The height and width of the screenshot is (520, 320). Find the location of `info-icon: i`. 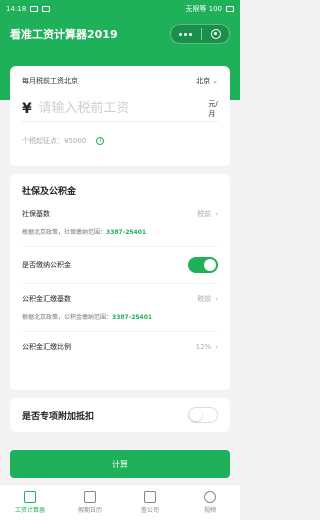

info-icon: i is located at coordinates (100, 141).